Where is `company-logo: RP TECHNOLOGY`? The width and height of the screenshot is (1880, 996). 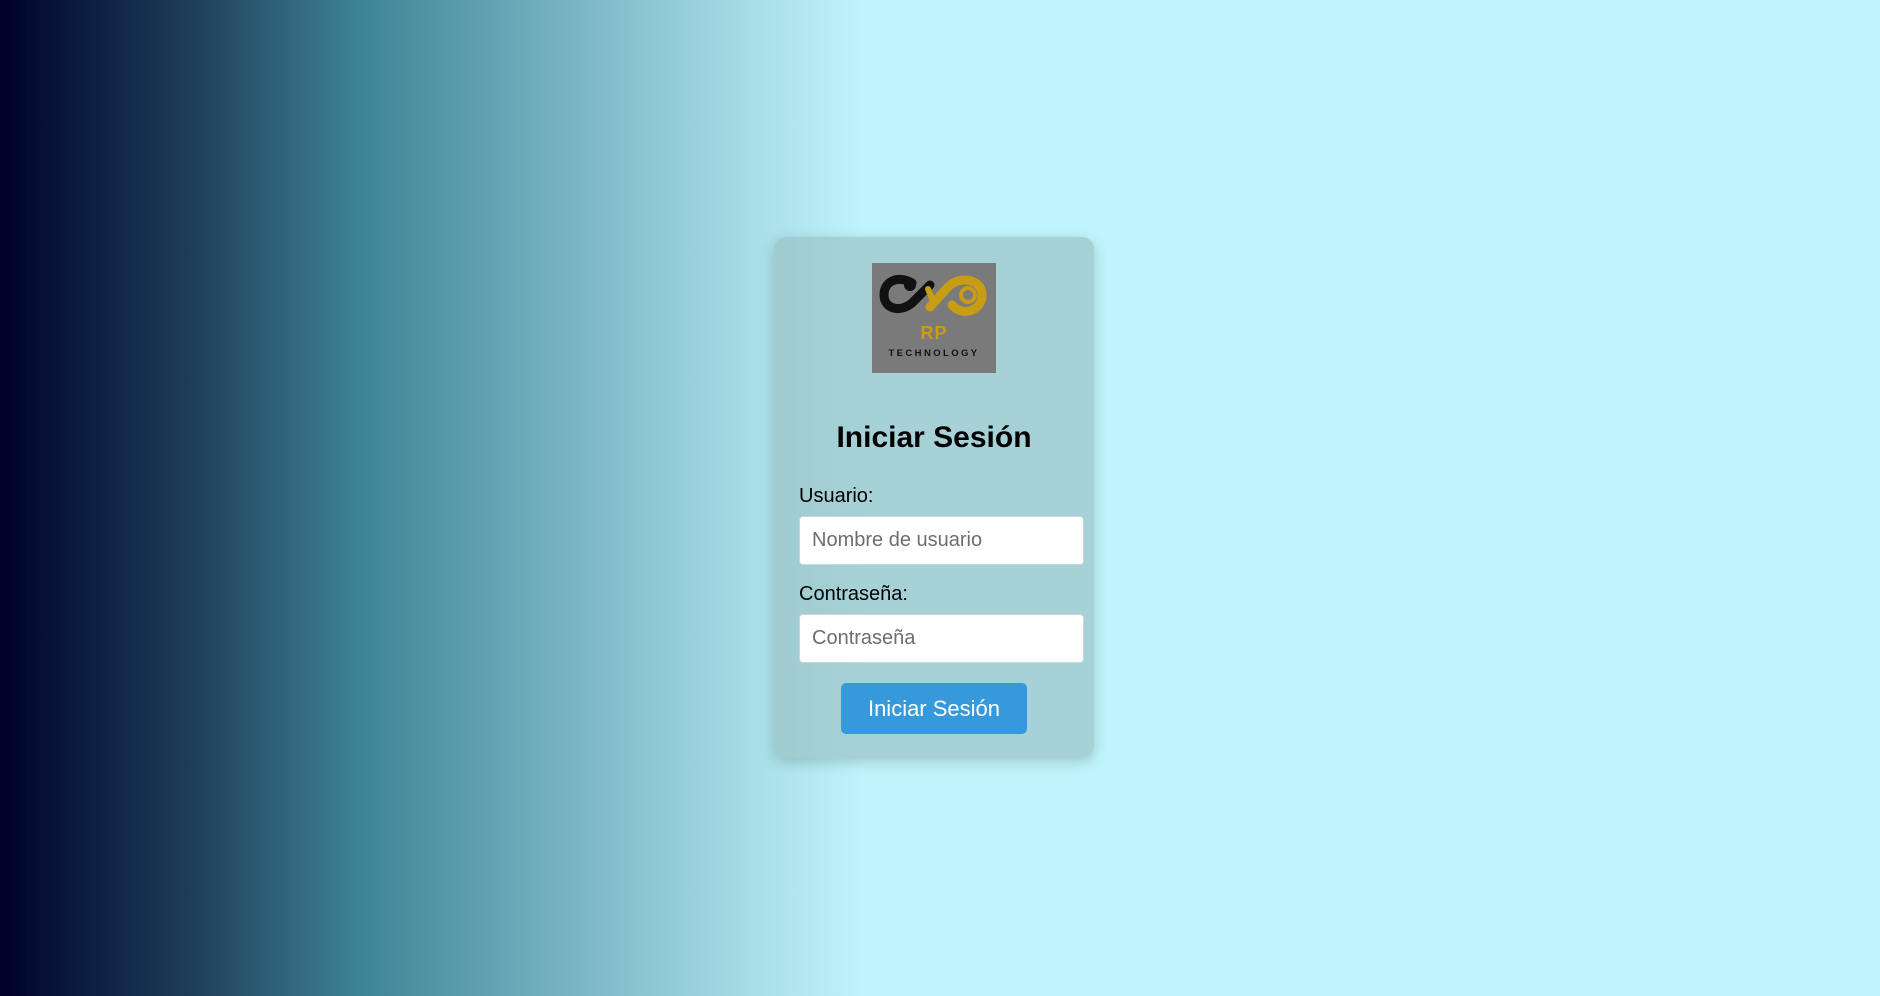 company-logo: RP TECHNOLOGY is located at coordinates (934, 318).